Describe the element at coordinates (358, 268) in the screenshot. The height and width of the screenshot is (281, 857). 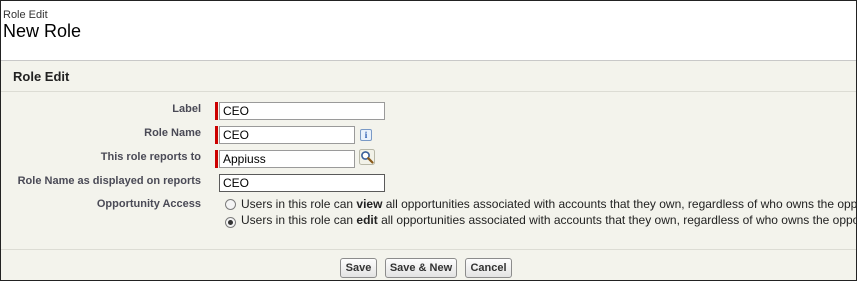
I see `save-button: Save` at that location.